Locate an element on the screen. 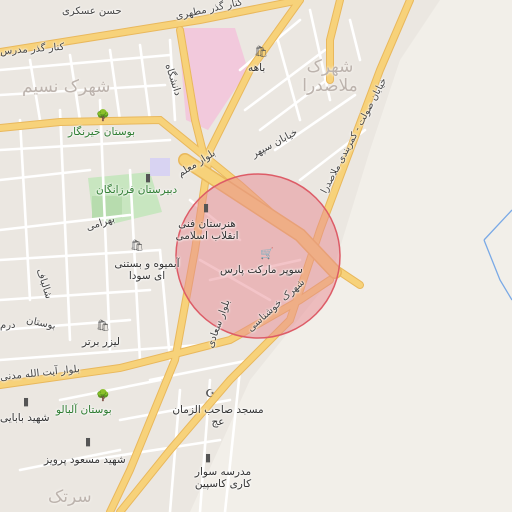  poi-label-ab-mive: آبمیوه و بستنی ای سودا is located at coordinates (147, 270).